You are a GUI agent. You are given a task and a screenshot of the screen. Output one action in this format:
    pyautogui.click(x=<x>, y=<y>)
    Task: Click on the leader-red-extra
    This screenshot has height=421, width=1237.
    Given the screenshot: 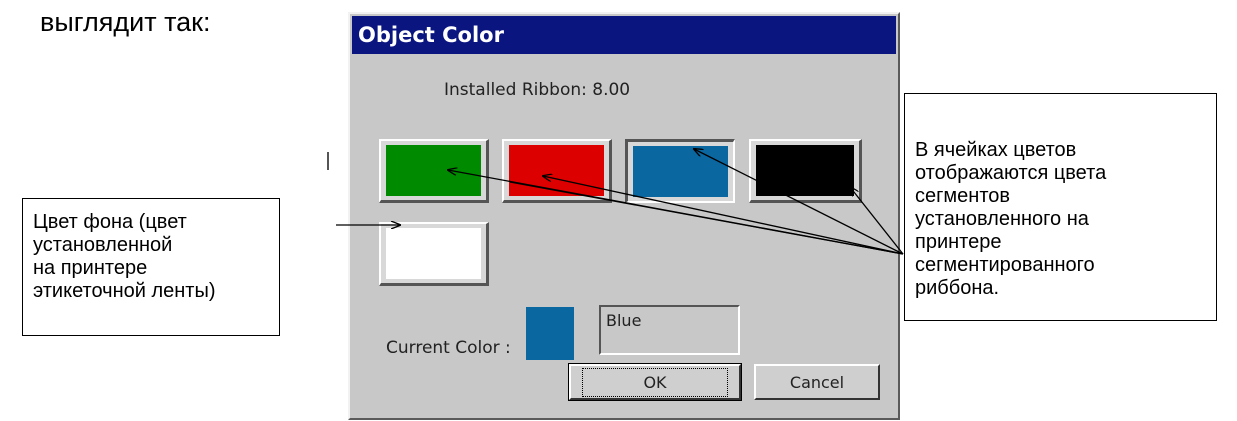 What is the action you would take?
    pyautogui.click(x=706, y=218)
    